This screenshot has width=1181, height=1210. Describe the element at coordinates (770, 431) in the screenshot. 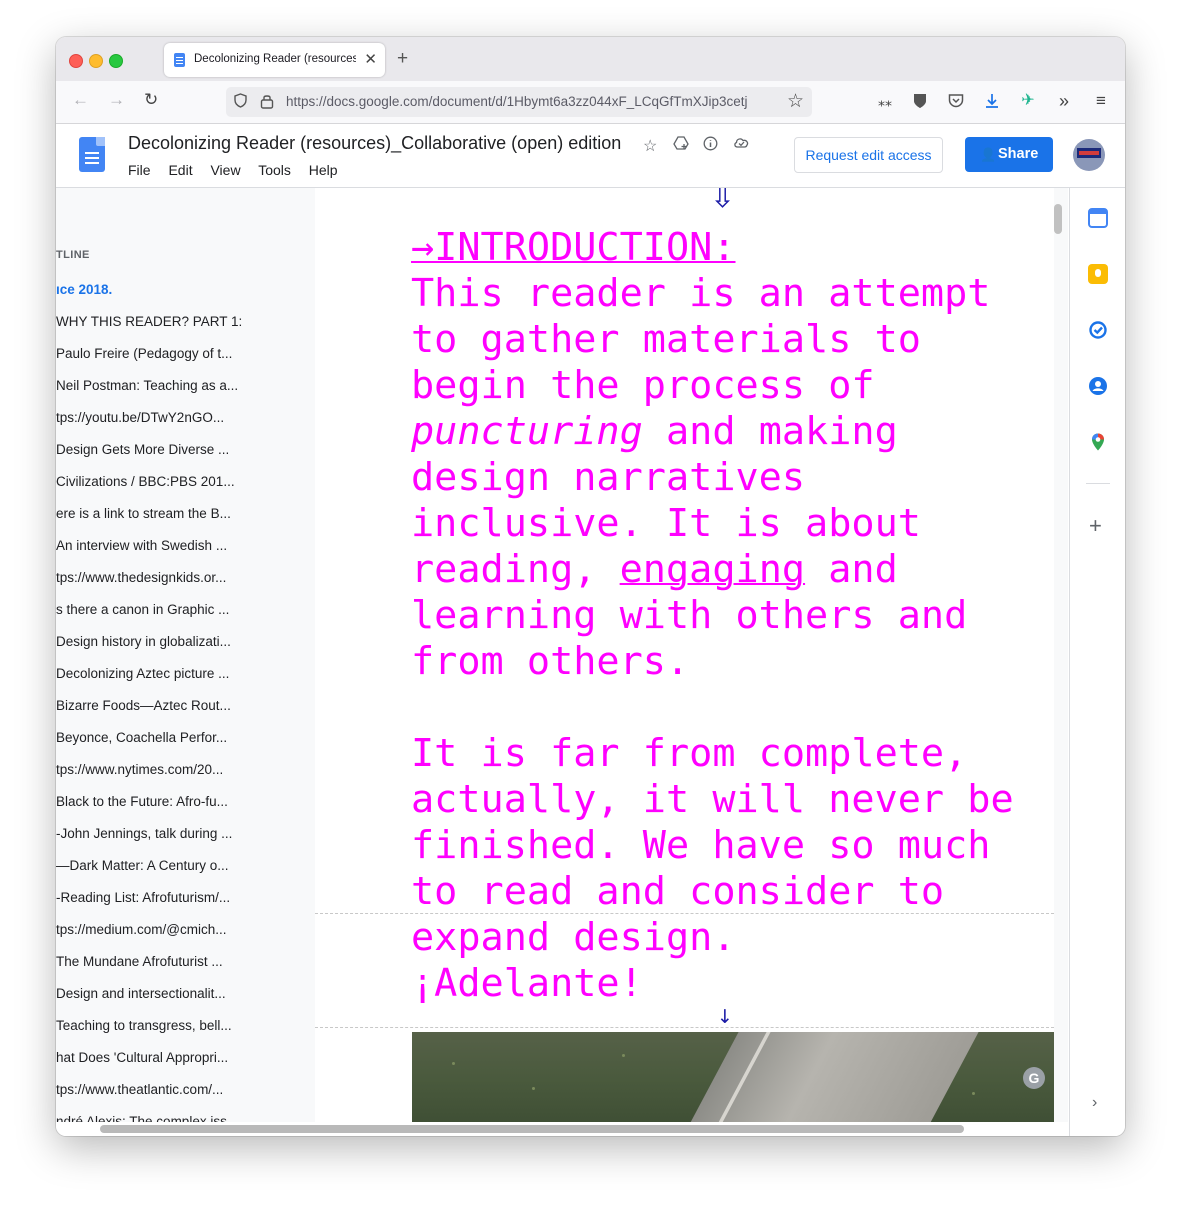

I see `para1-line-rest: and making` at that location.